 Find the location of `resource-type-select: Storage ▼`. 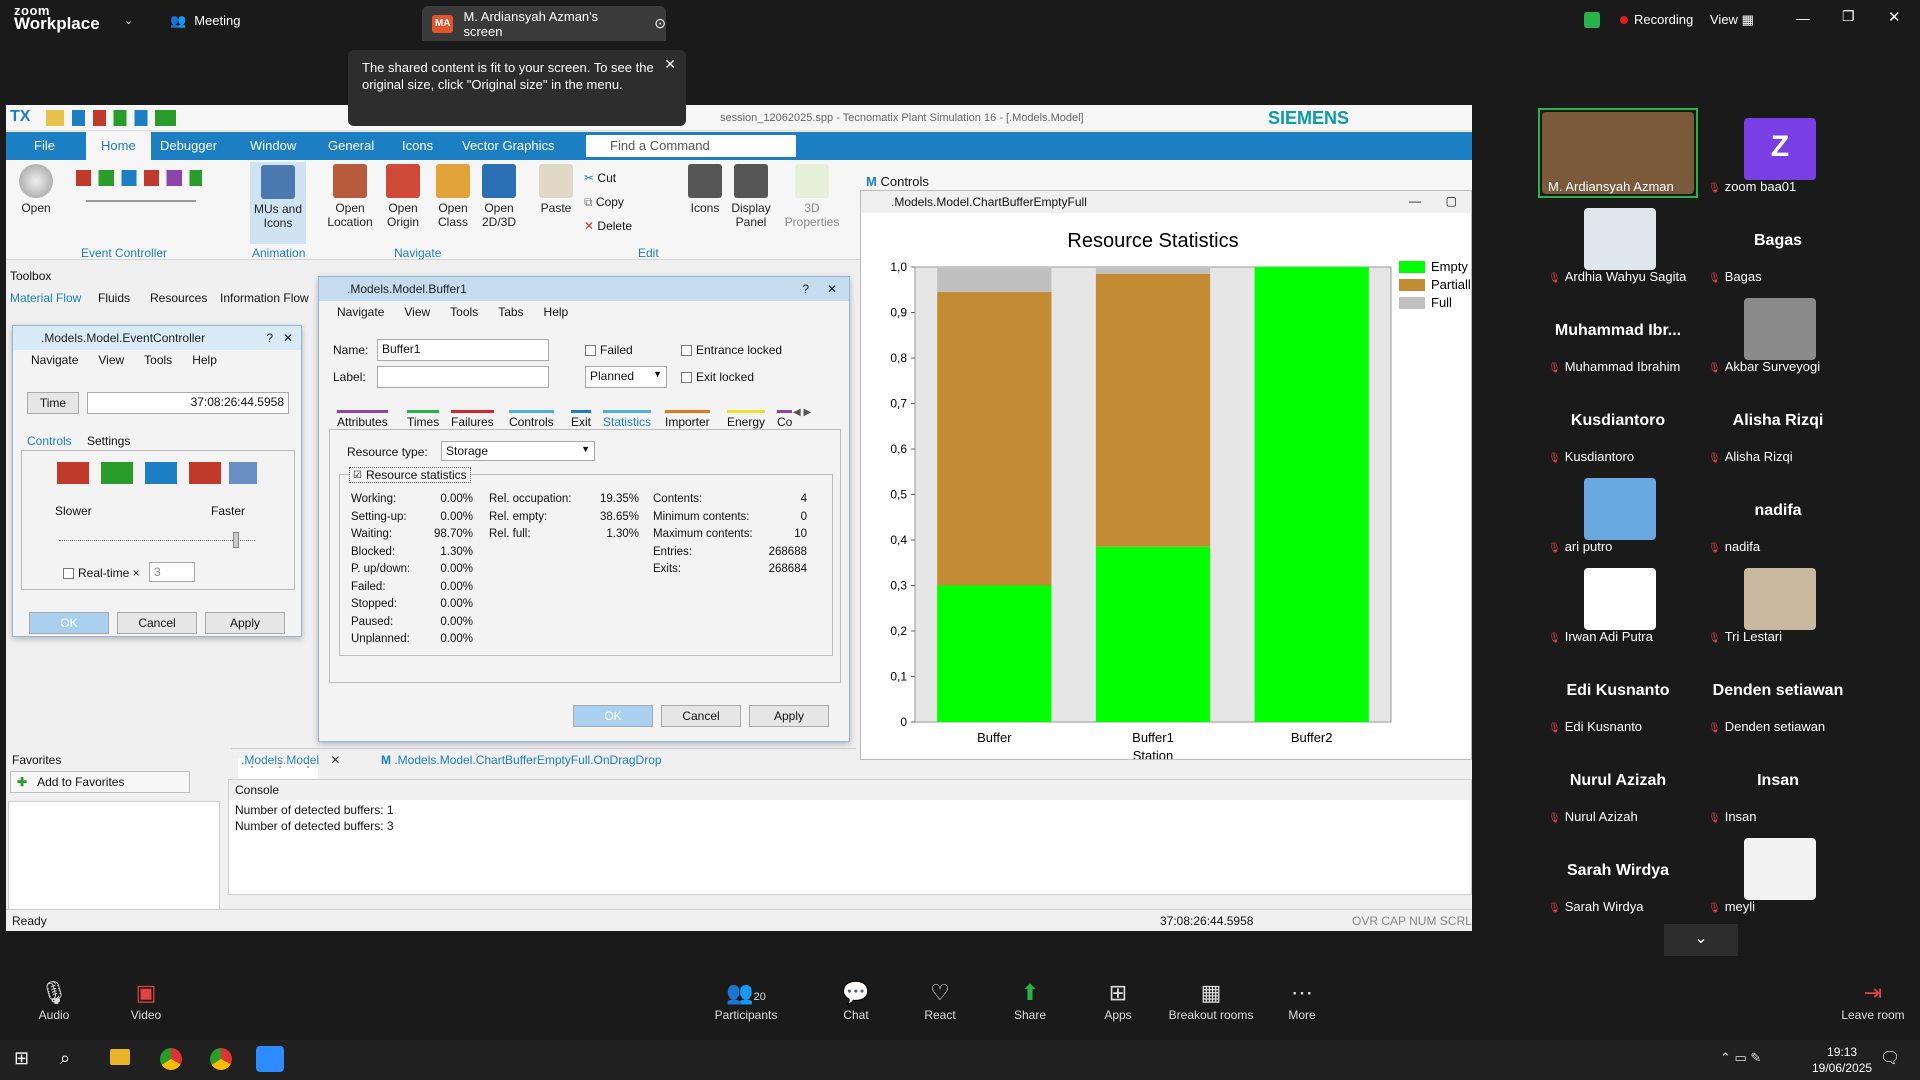

resource-type-select: Storage ▼ is located at coordinates (518, 451).